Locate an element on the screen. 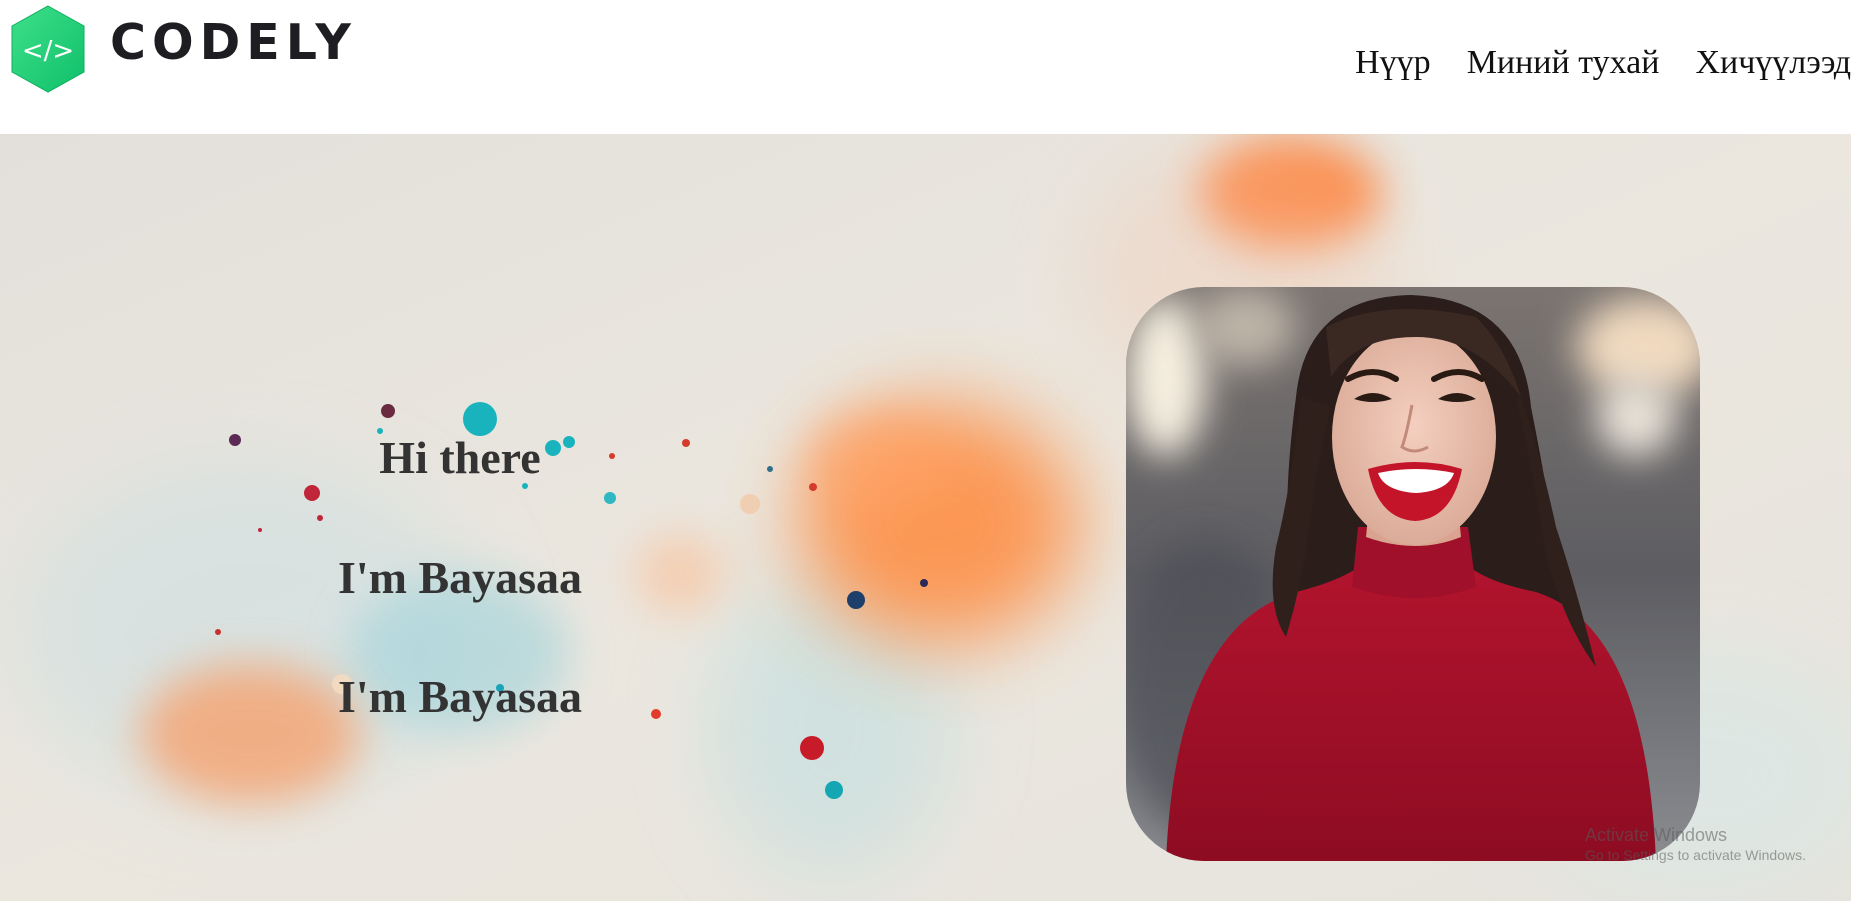  nav-link-home: Нүүр is located at coordinates (1393, 63).